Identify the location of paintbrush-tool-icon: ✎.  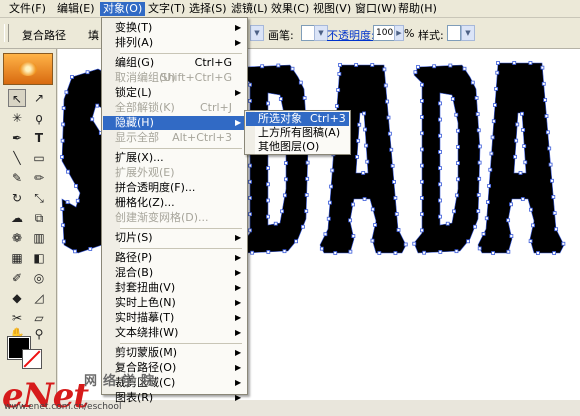
(17, 178).